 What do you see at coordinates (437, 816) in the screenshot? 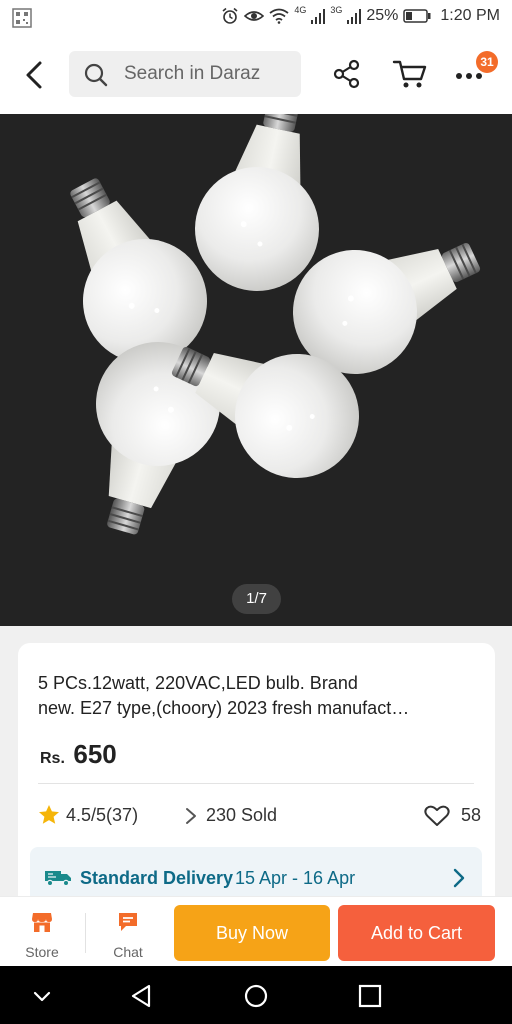
I see `heart-icon` at bounding box center [437, 816].